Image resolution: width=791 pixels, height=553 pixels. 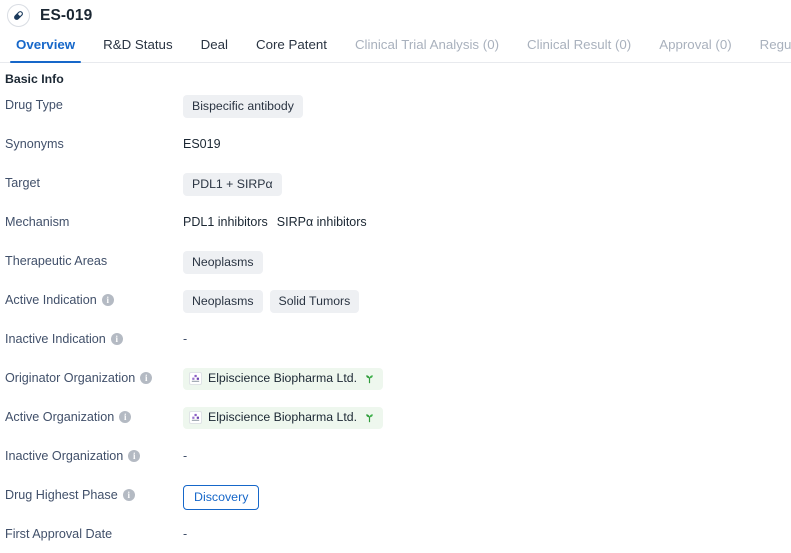 What do you see at coordinates (223, 301) in the screenshot?
I see `chip-active-indication: Neoplasms` at bounding box center [223, 301].